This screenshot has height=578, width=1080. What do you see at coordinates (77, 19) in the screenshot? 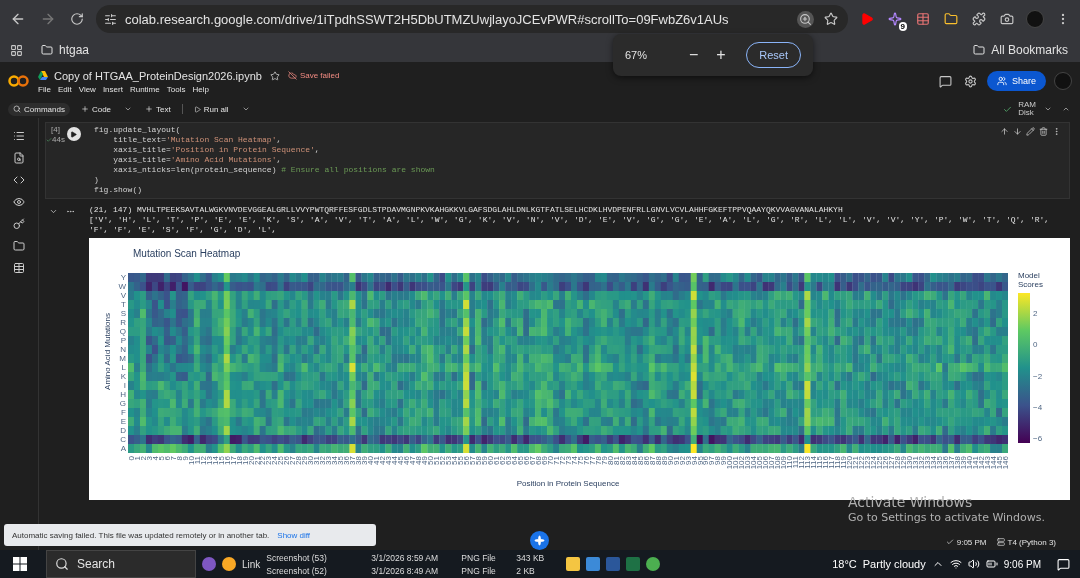
I see `reload-button` at bounding box center [77, 19].